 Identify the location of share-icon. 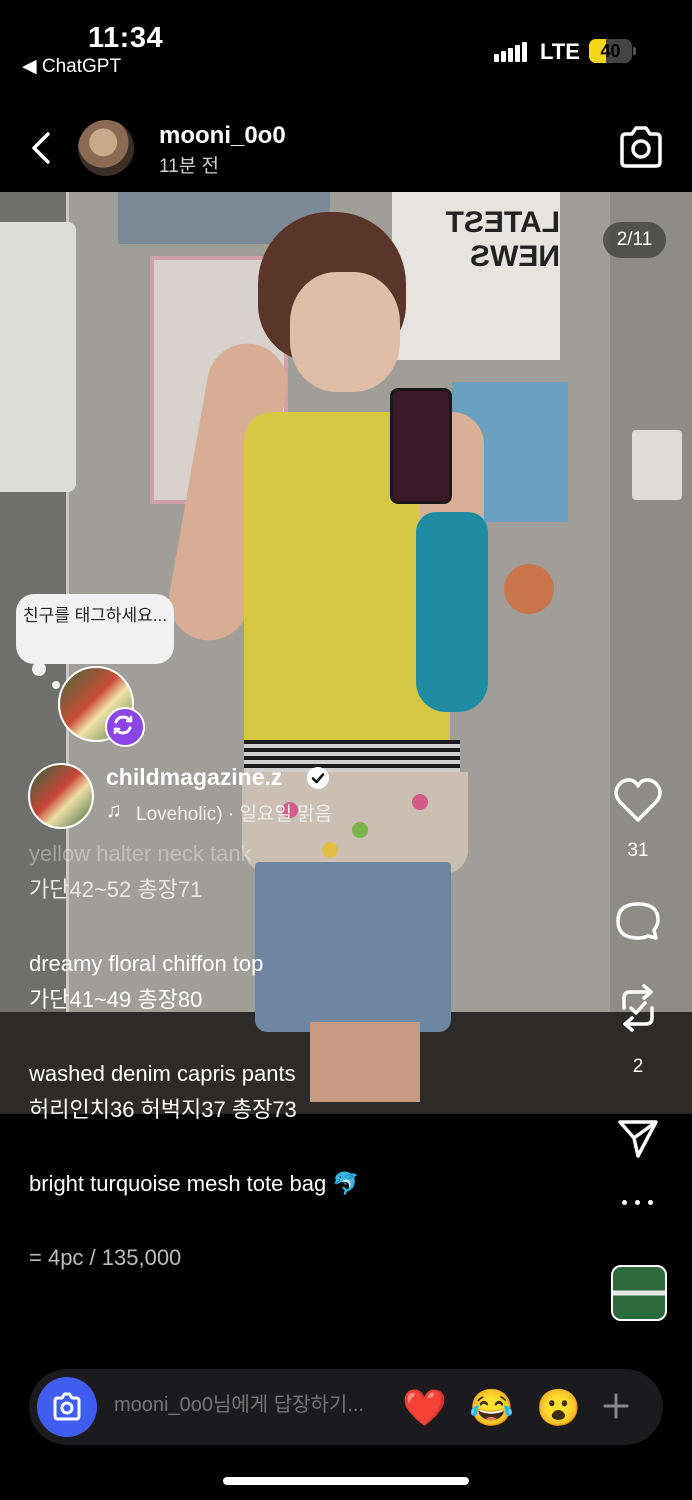
(638, 1140).